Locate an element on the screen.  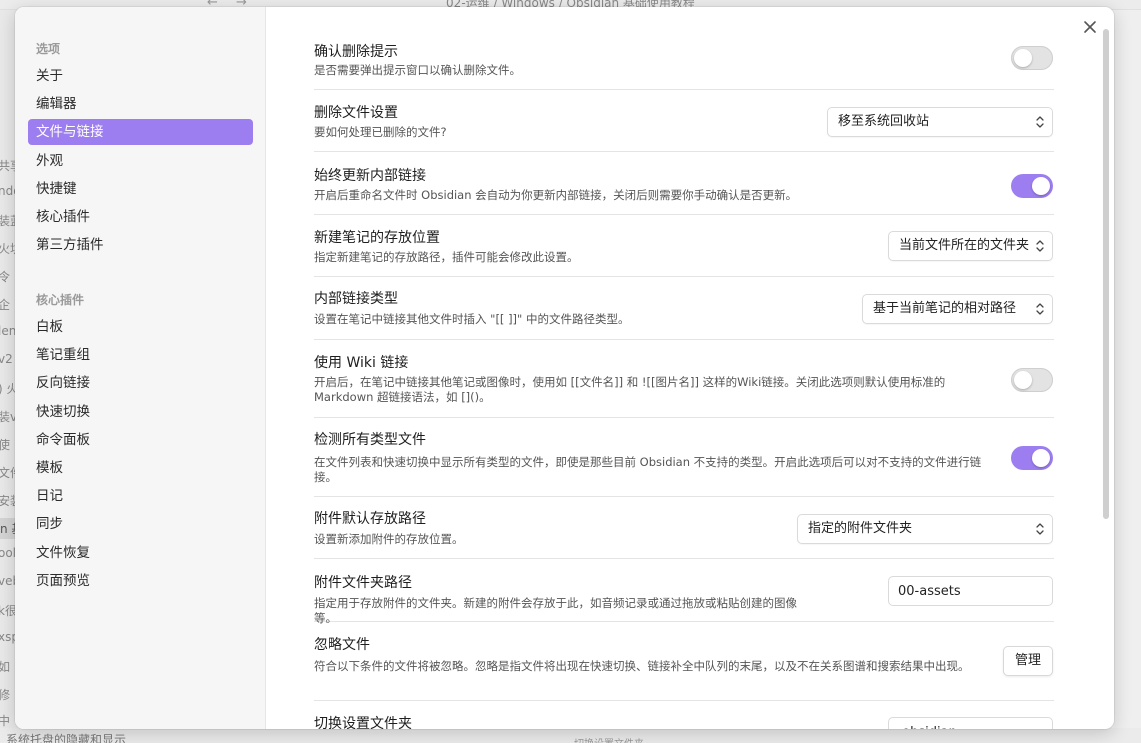
setting-name: 附件文件夹路径 is located at coordinates (363, 583).